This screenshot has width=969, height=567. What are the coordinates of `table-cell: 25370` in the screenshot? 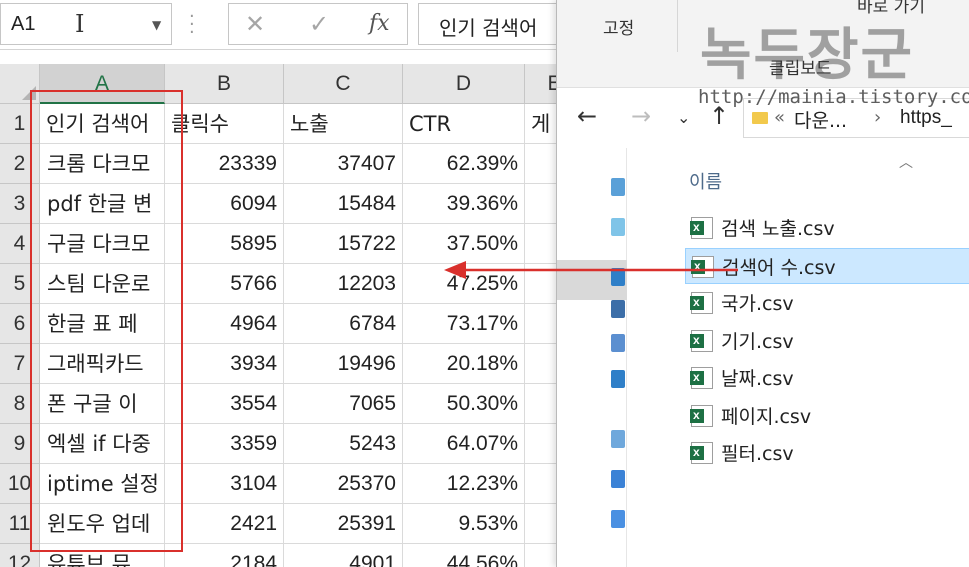 It's located at (343, 484).